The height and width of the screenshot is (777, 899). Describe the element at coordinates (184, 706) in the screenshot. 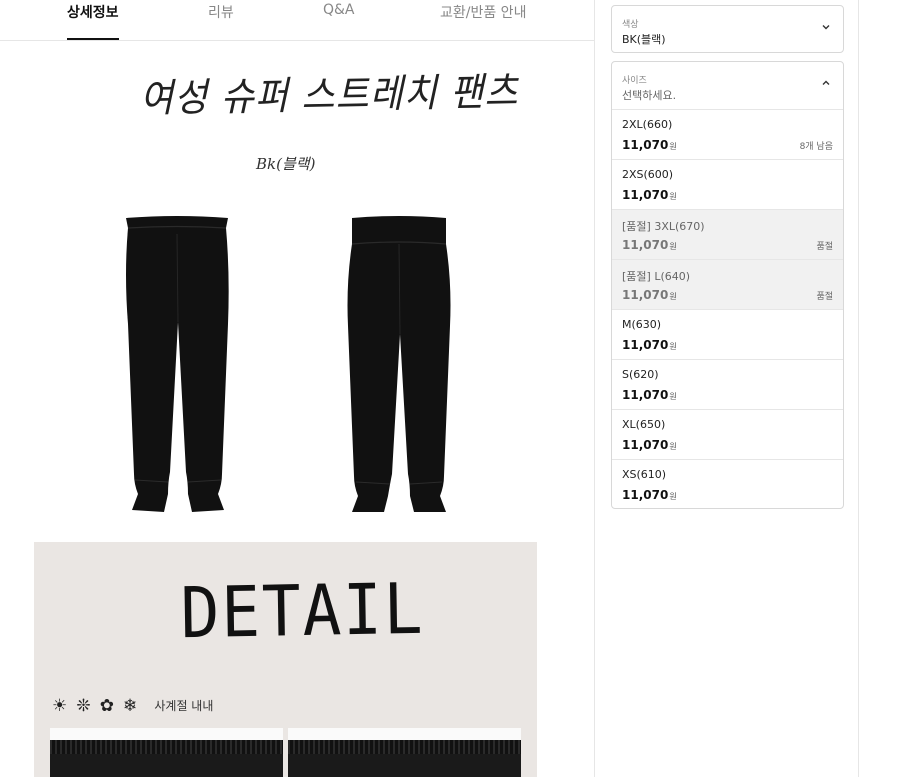

I see `season-label: 사계절 내내` at that location.